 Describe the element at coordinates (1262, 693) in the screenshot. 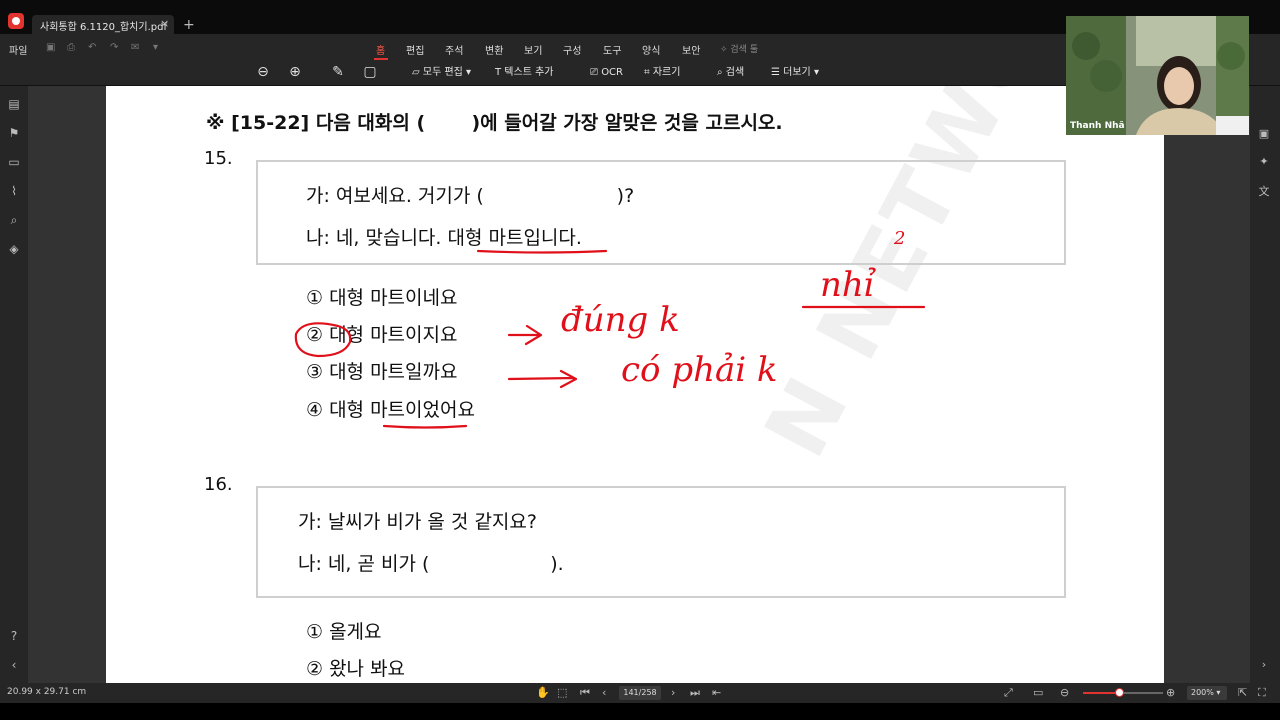

I see `fullscreen-icon: ⛶` at that location.